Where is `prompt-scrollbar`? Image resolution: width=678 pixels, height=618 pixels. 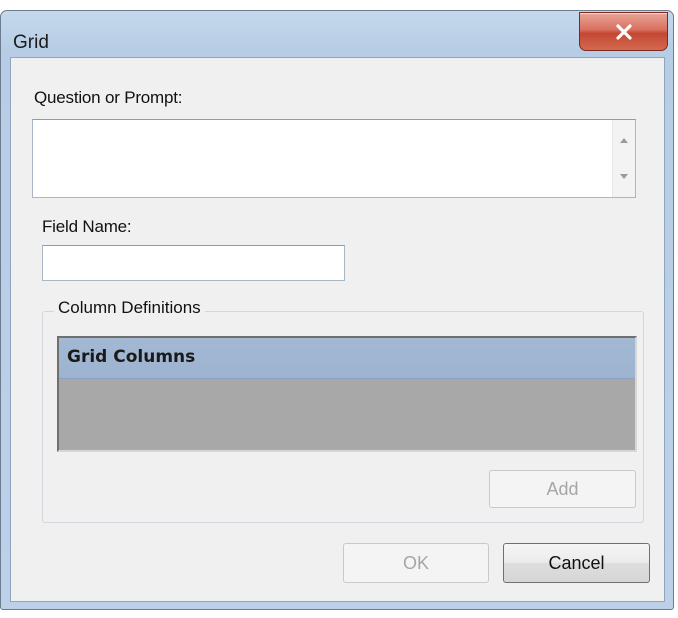 prompt-scrollbar is located at coordinates (623, 158).